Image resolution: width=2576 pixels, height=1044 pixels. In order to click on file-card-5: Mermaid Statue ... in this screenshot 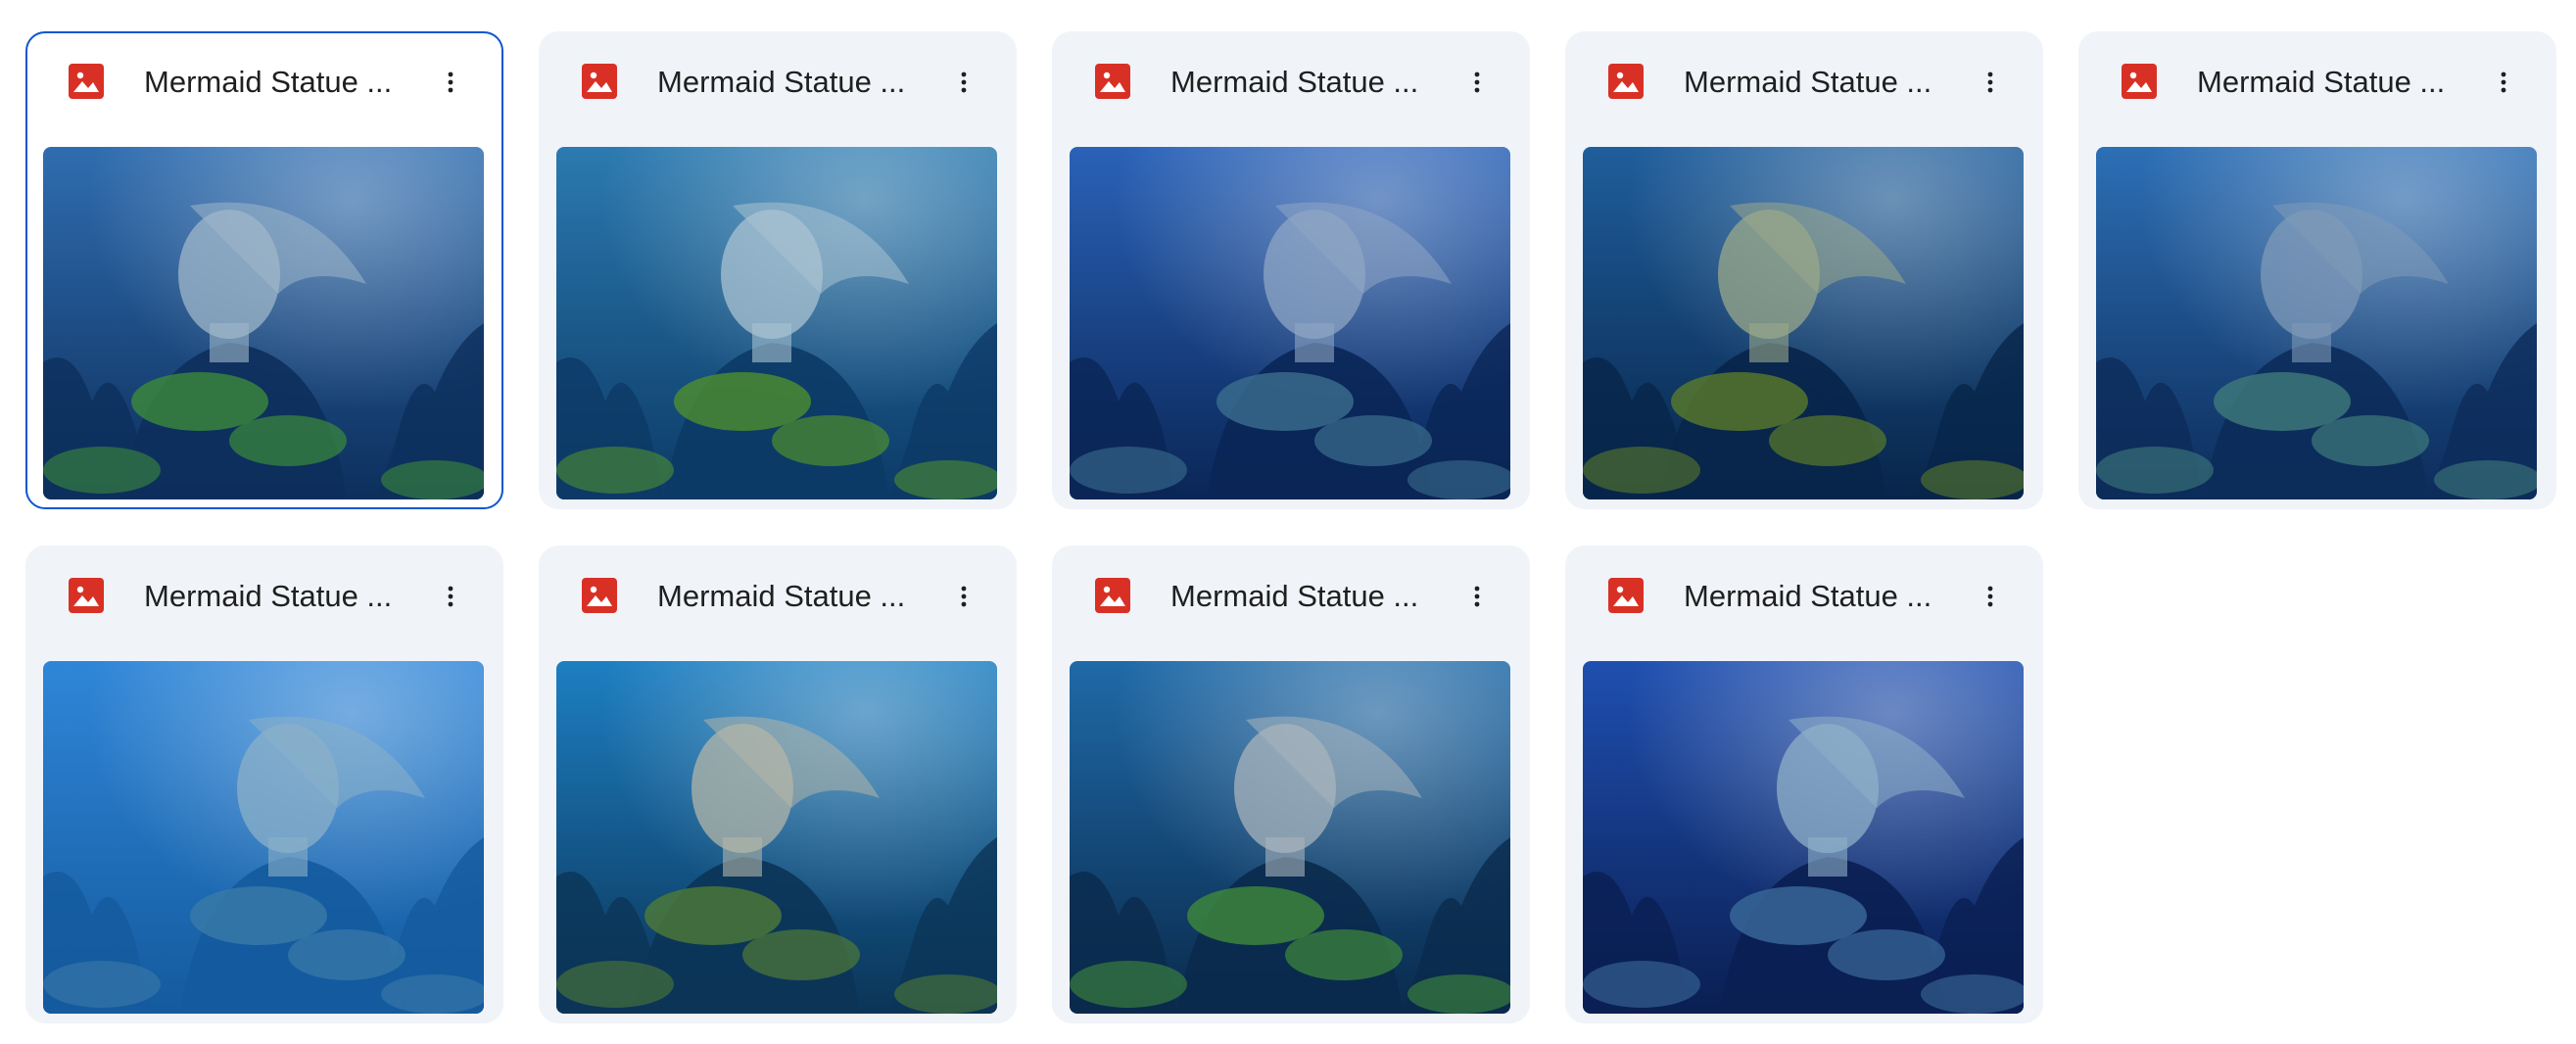, I will do `click(2317, 270)`.